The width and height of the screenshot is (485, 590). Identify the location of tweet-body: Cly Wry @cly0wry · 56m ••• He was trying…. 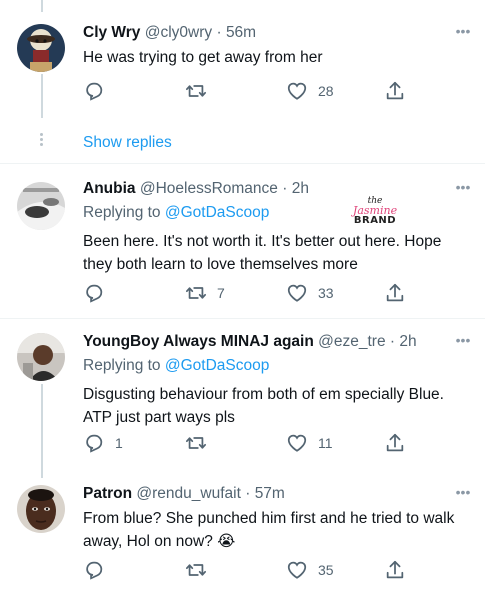
(278, 45).